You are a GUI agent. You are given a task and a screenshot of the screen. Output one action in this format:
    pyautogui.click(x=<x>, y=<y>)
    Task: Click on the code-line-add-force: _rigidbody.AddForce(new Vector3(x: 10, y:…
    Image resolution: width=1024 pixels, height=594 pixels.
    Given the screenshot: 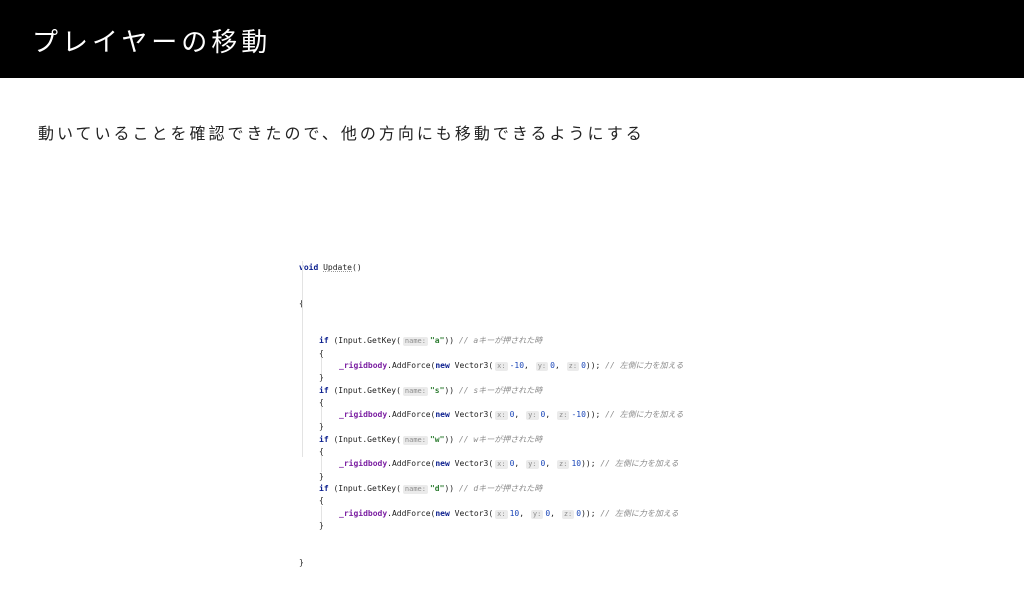 What is the action you would take?
    pyautogui.click(x=494, y=513)
    